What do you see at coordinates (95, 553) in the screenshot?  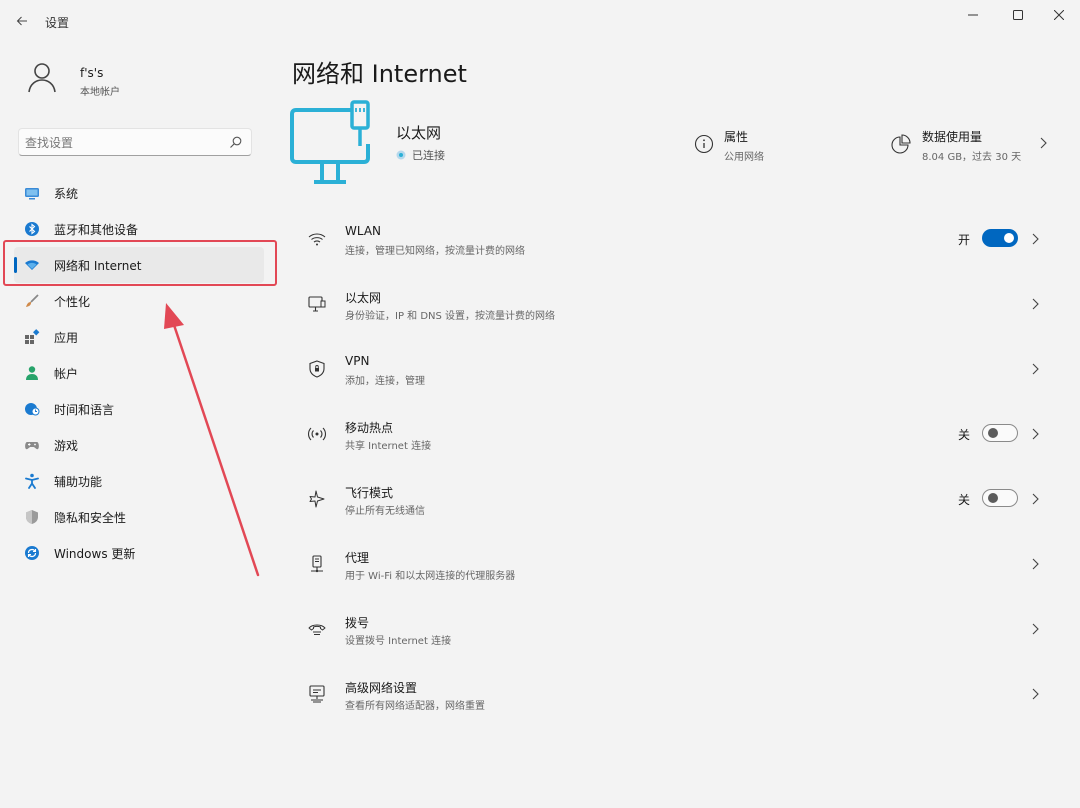 I see `sidebar-item-label: Windows 更新` at bounding box center [95, 553].